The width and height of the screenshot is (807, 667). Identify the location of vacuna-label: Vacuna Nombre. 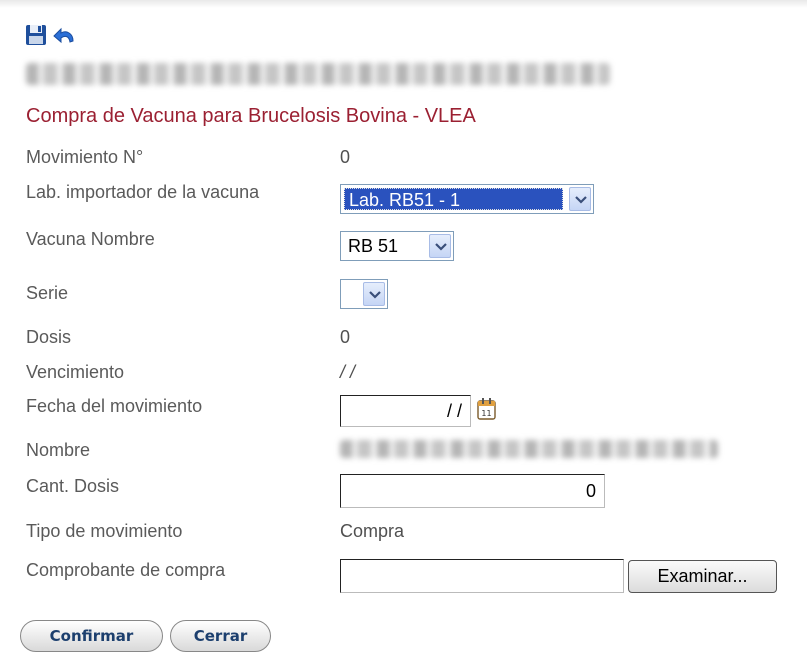
(90, 239).